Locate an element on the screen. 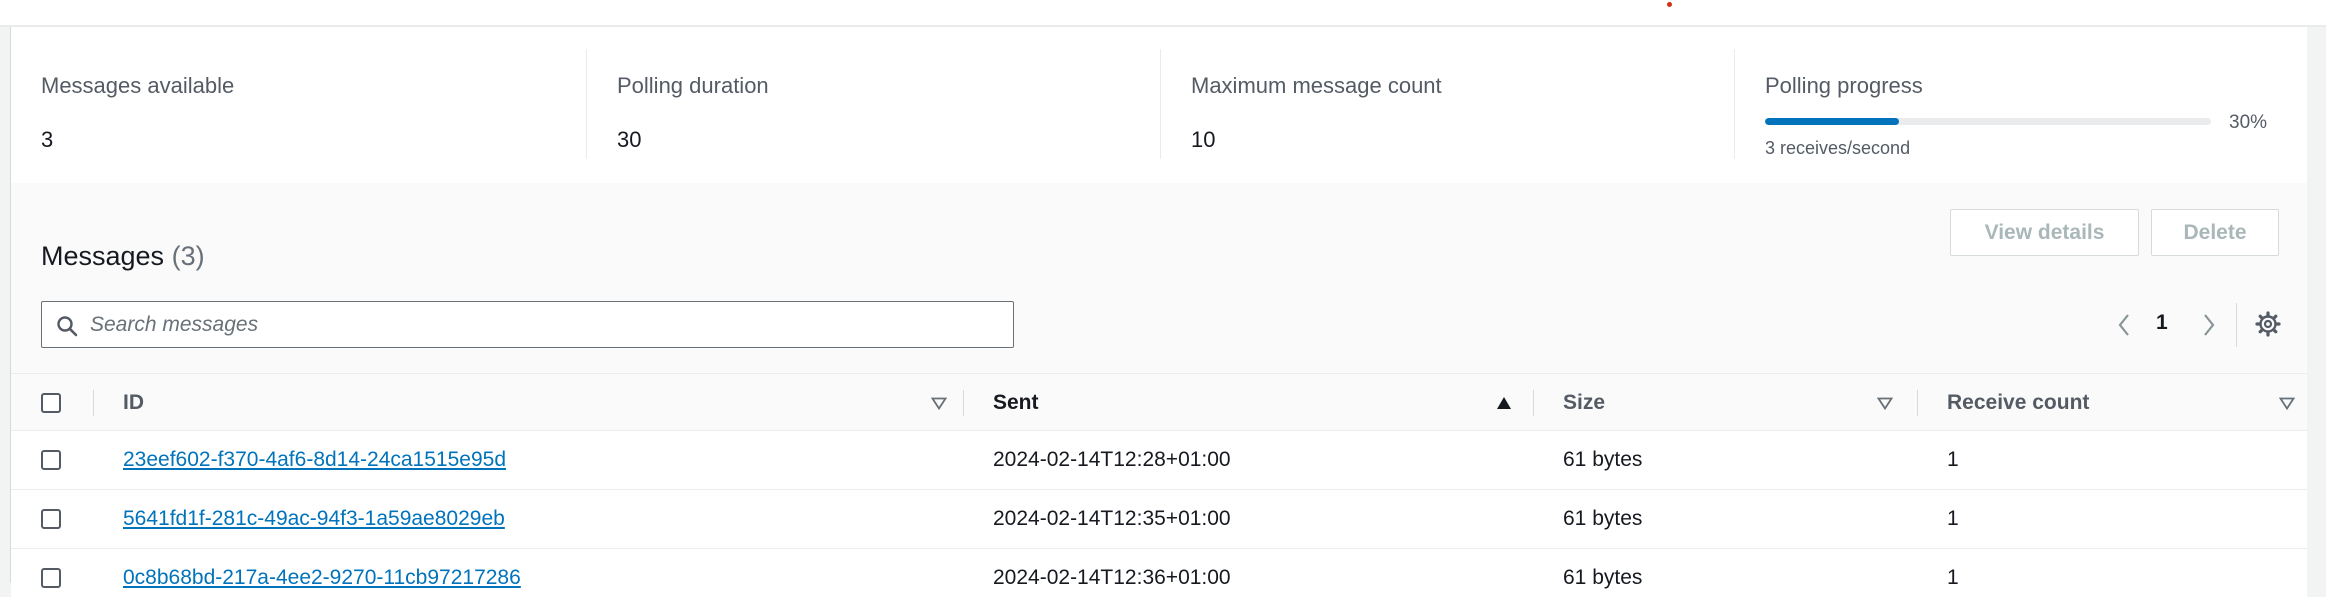  column-header-id: ID is located at coordinates (543, 403).